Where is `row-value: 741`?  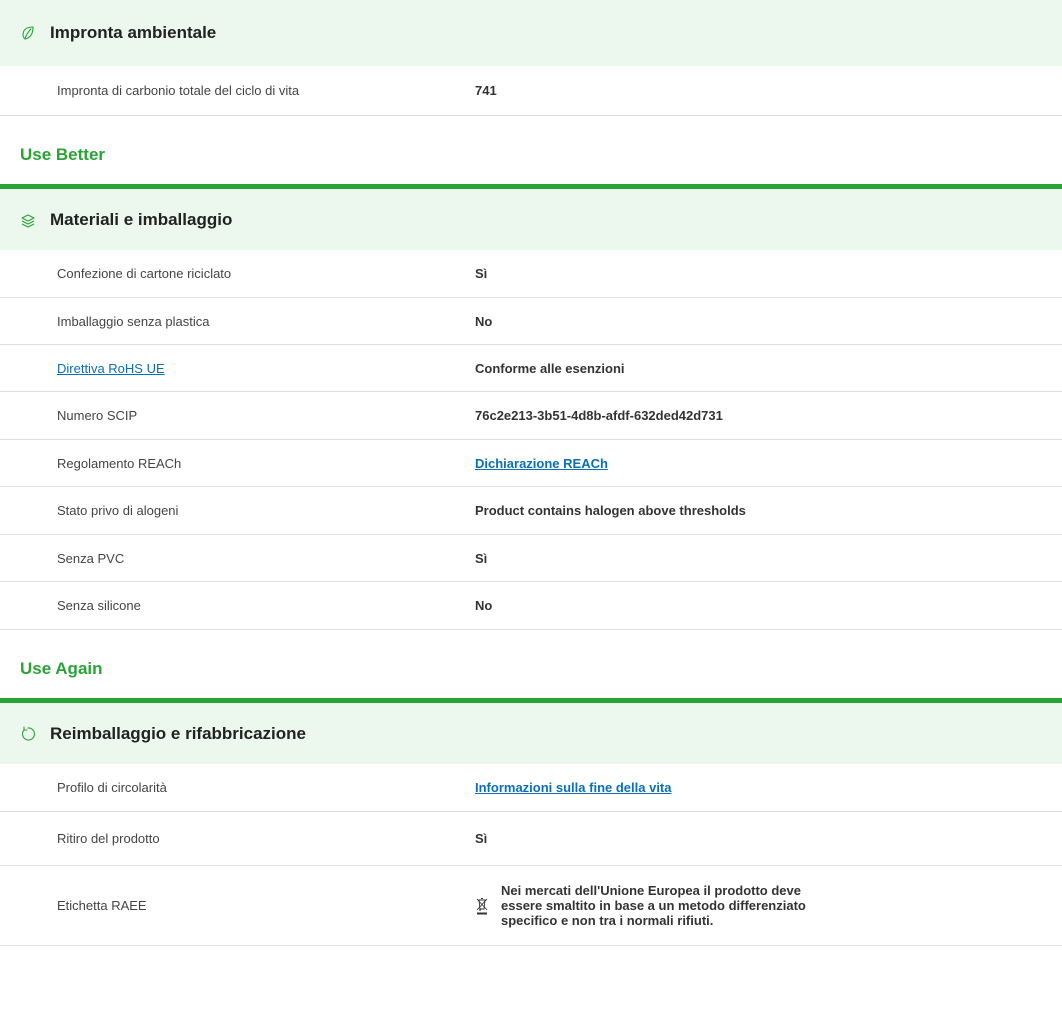 row-value: 741 is located at coordinates (486, 90).